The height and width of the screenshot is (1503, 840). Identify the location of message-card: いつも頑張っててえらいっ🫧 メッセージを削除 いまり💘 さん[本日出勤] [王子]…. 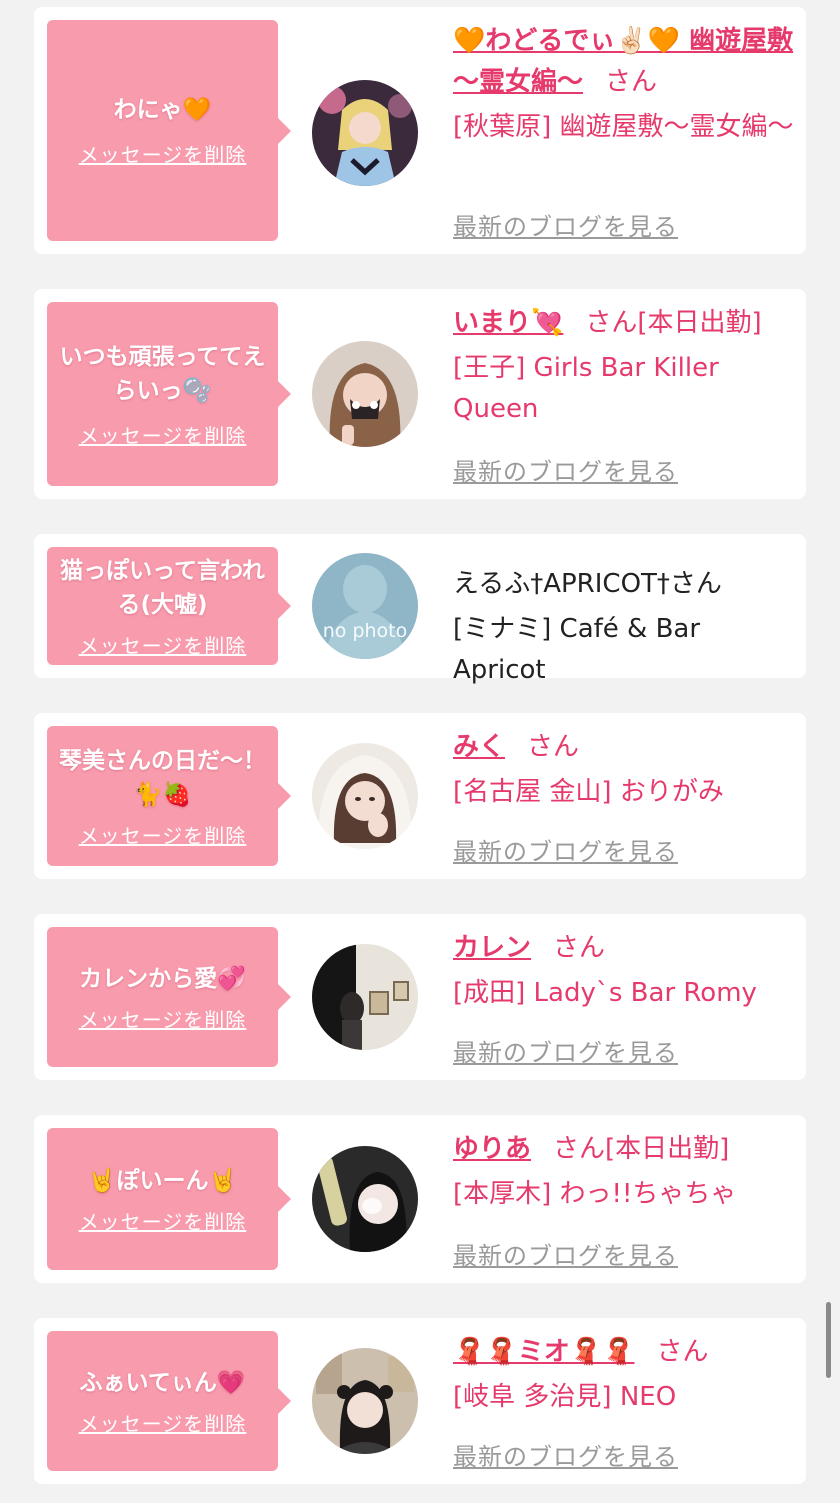
(420, 394).